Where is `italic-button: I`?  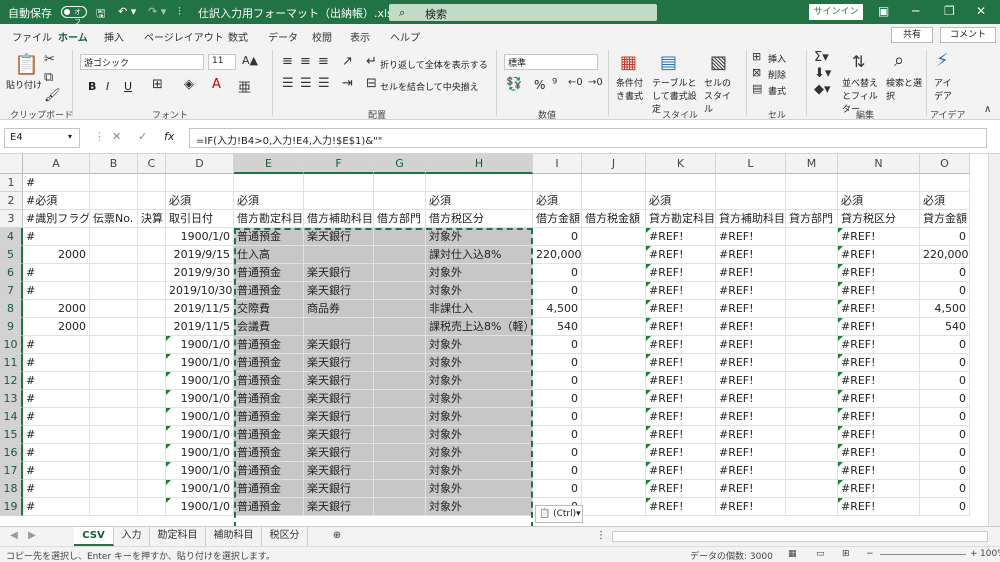
italic-button: I is located at coordinates (107, 86).